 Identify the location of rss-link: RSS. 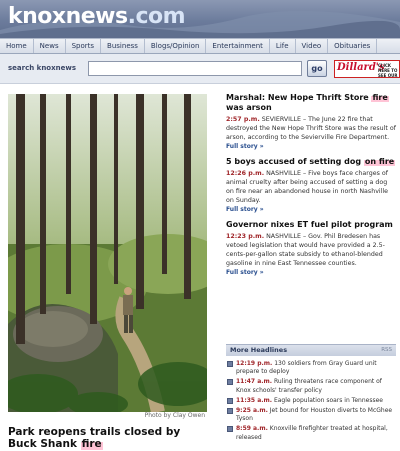
(386, 350).